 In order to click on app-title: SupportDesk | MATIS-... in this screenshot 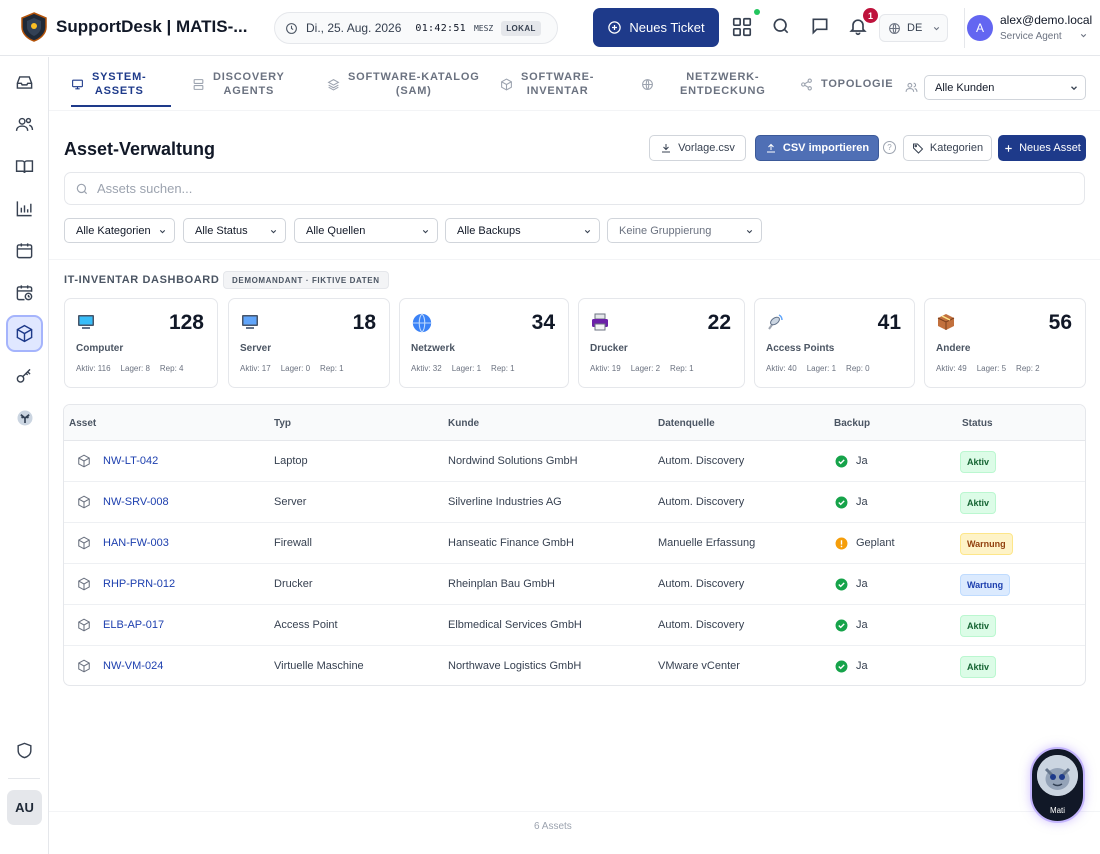, I will do `click(152, 26)`.